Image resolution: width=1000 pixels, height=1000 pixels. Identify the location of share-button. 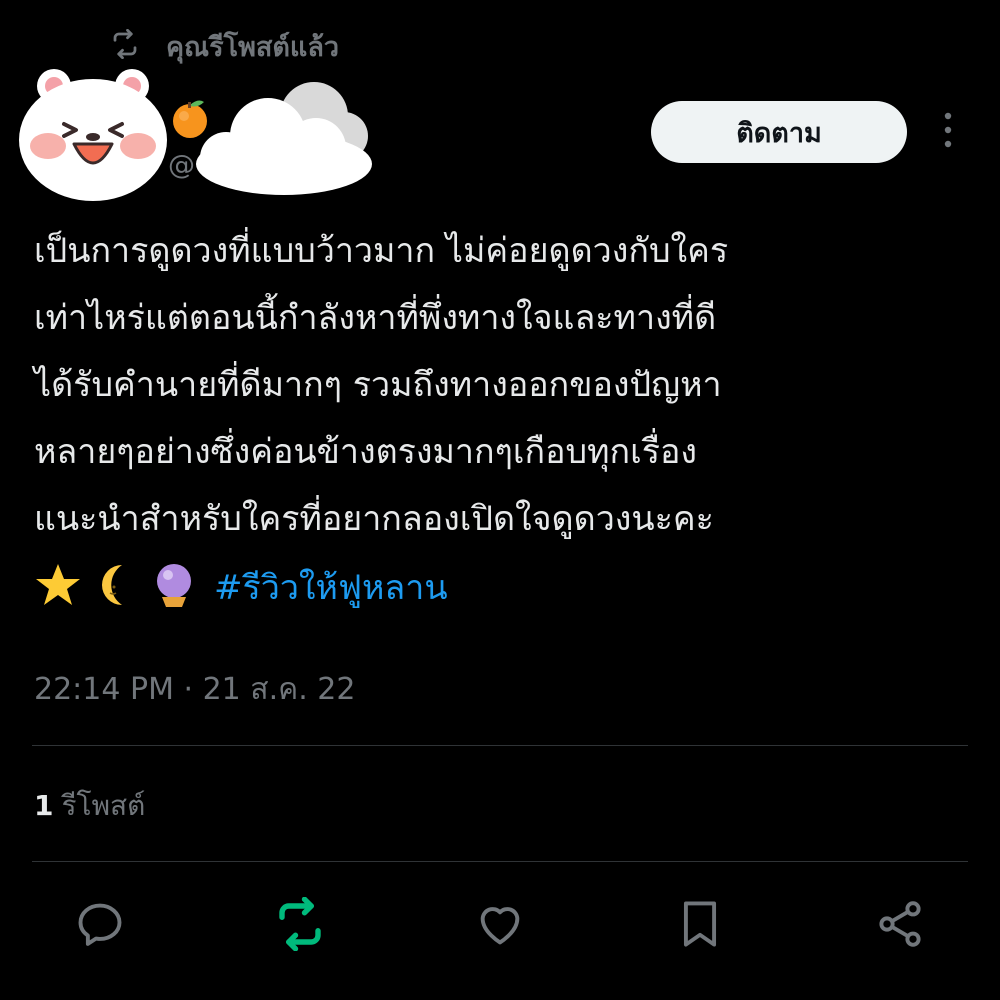
(900, 926).